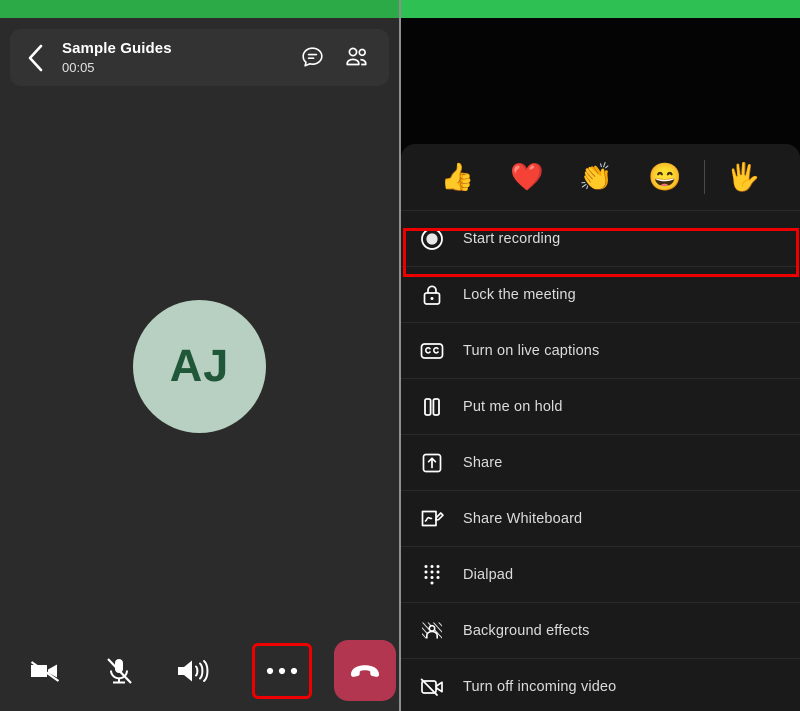  What do you see at coordinates (523, 518) in the screenshot?
I see `menu-item-label: Share Whiteboard` at bounding box center [523, 518].